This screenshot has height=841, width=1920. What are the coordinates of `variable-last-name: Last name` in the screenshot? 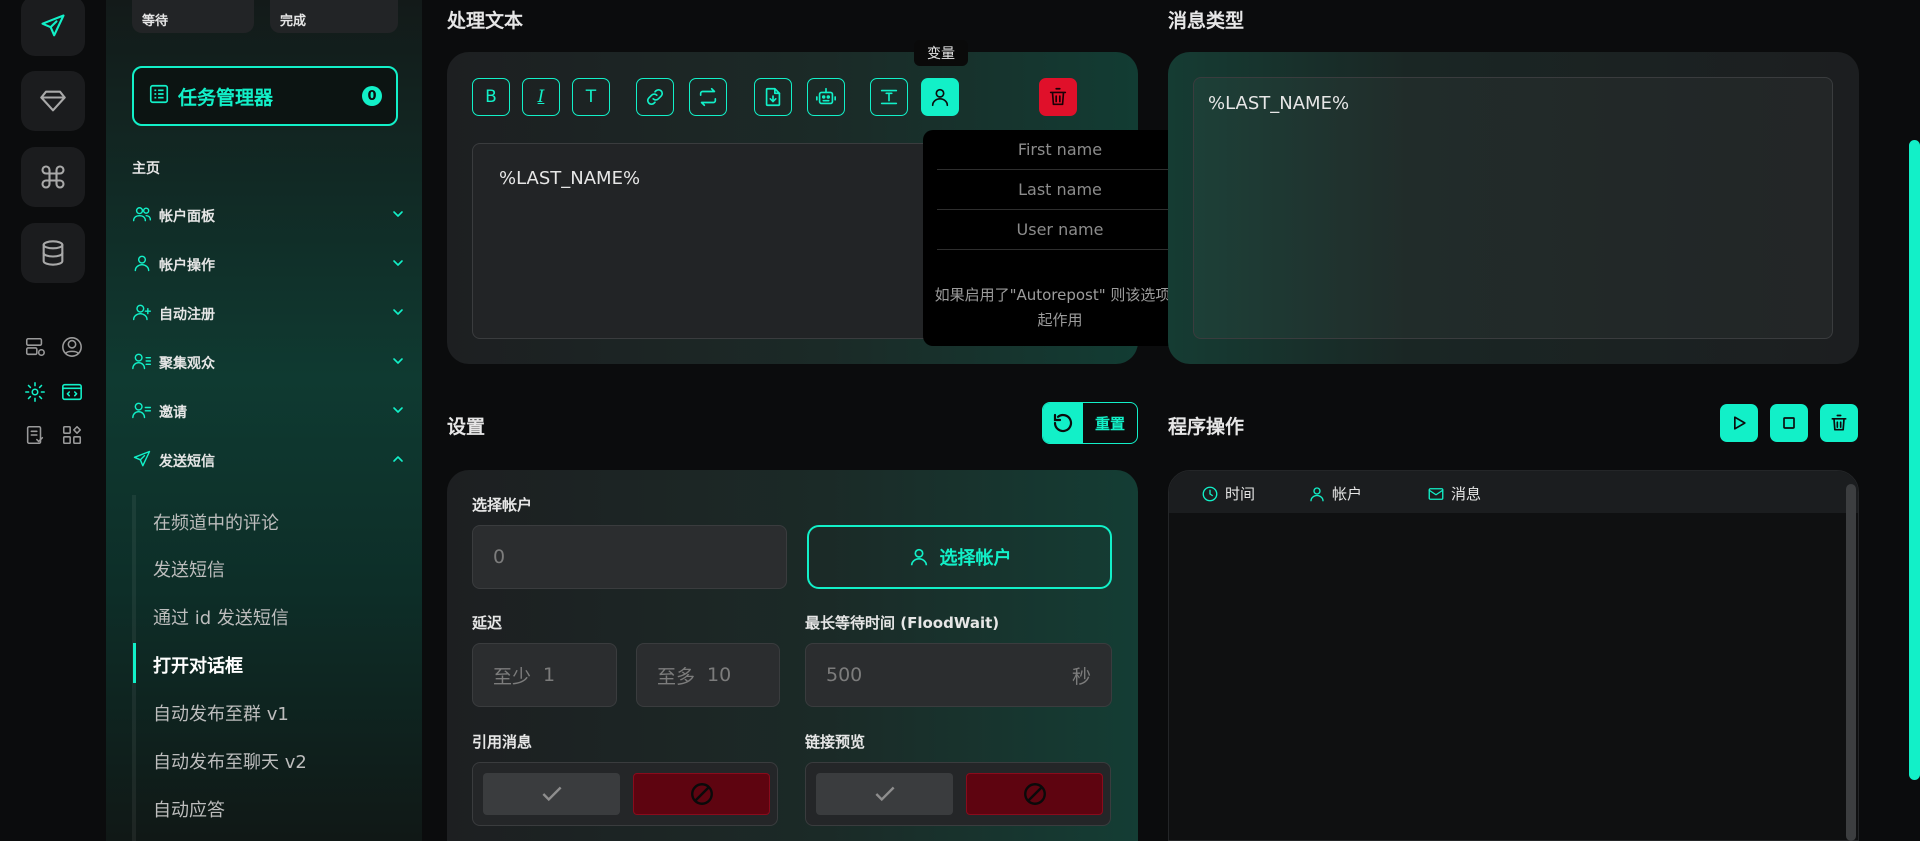 It's located at (1060, 190).